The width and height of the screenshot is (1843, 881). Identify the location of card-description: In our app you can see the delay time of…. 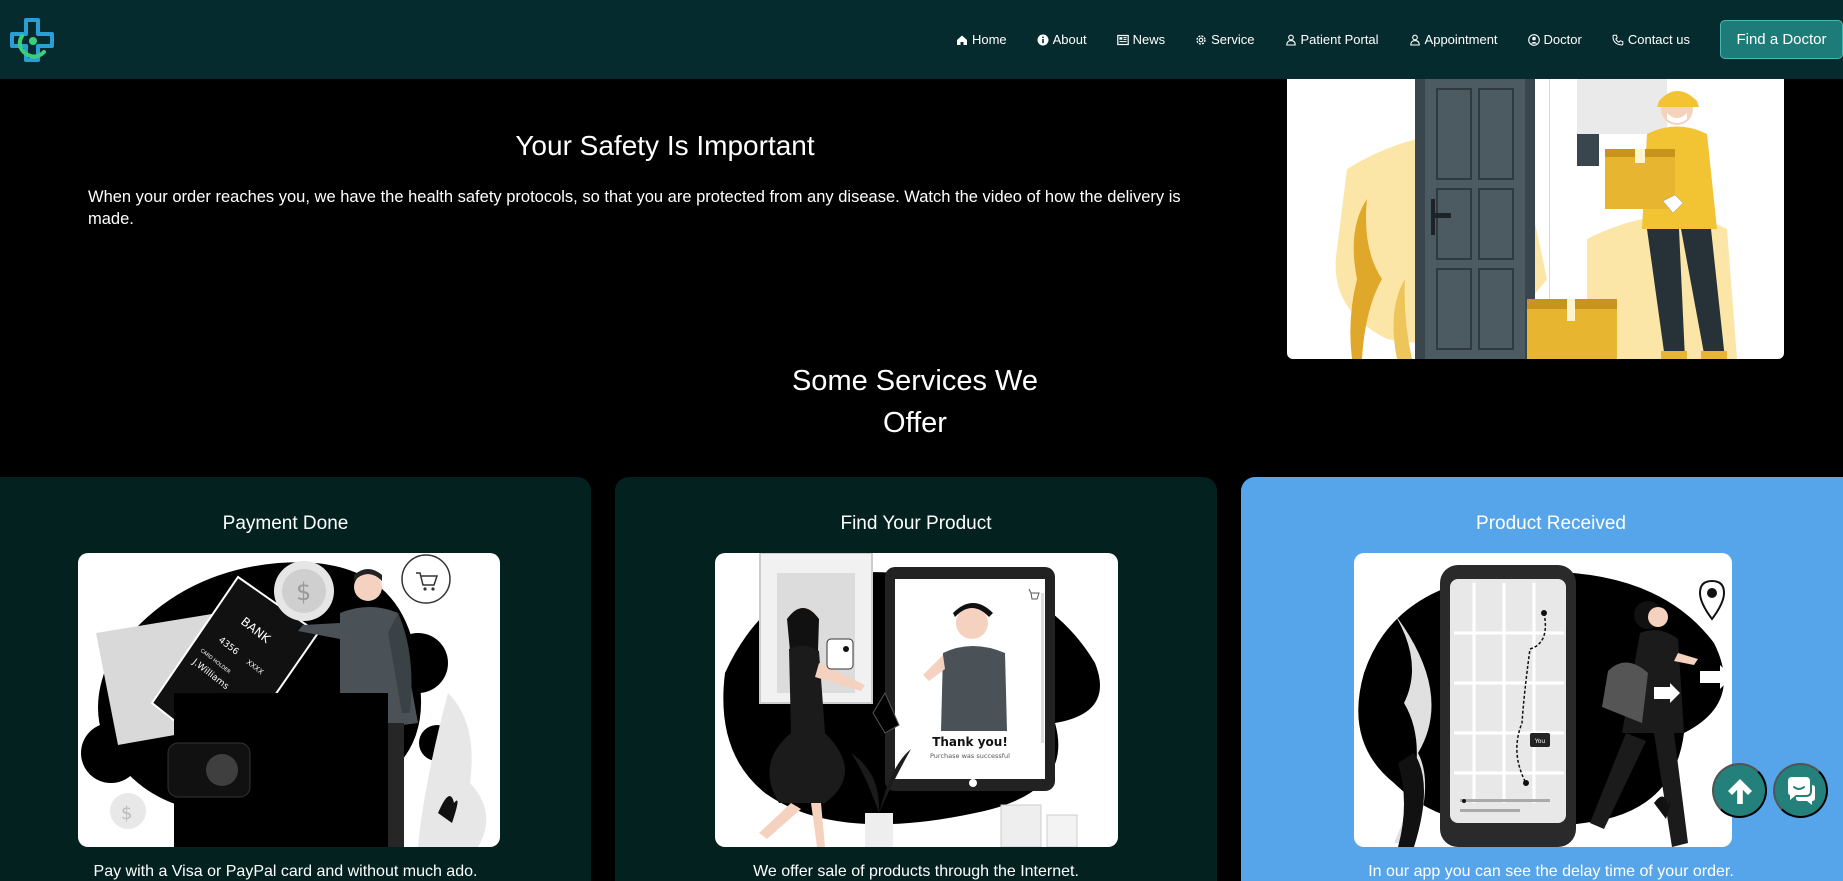
(1551, 871).